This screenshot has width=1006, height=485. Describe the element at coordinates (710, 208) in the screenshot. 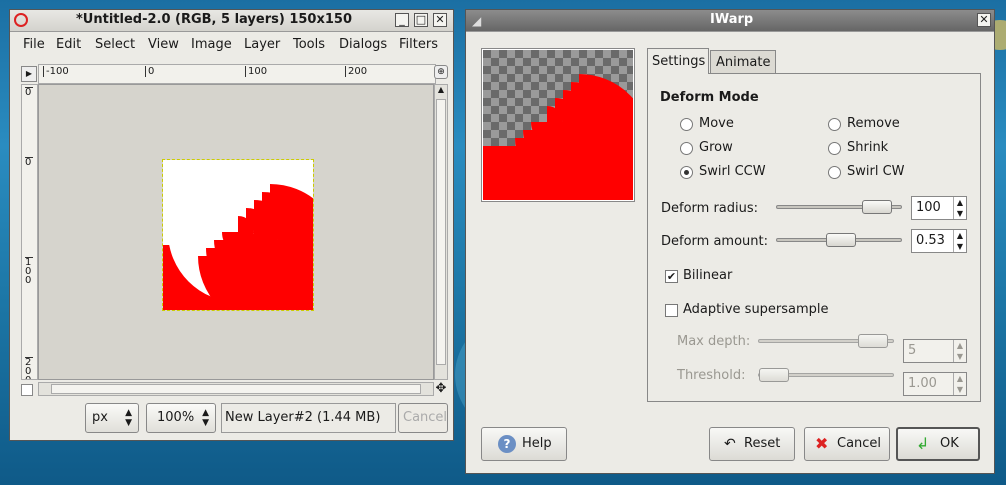

I see `deform-radius-label: Deform radius:` at that location.